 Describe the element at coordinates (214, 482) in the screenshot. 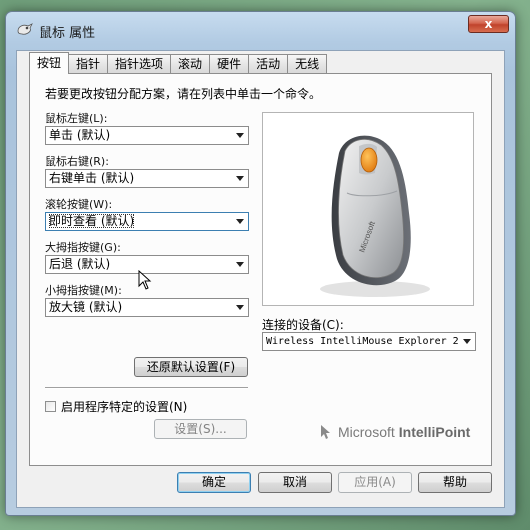

I see `ok-button: 确定` at that location.